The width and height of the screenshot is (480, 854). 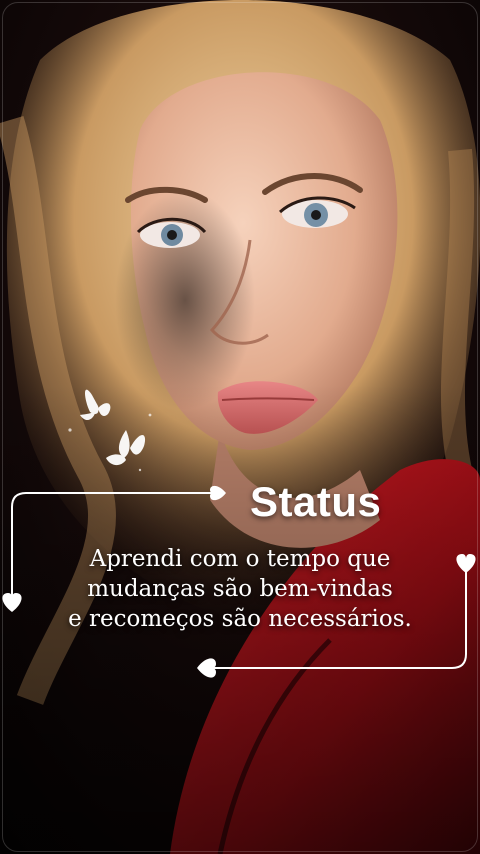 I want to click on quote-line: e recomeços são necessários., so click(x=240, y=619).